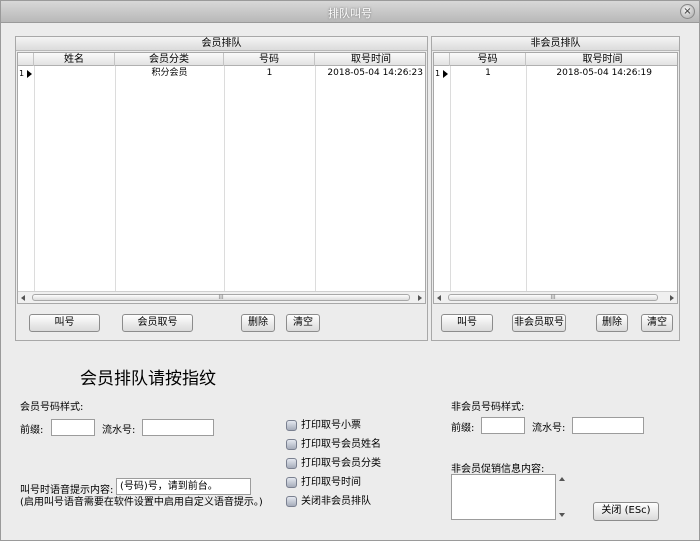  What do you see at coordinates (503, 425) in the screenshot?
I see `nonmember-prefix-input` at bounding box center [503, 425].